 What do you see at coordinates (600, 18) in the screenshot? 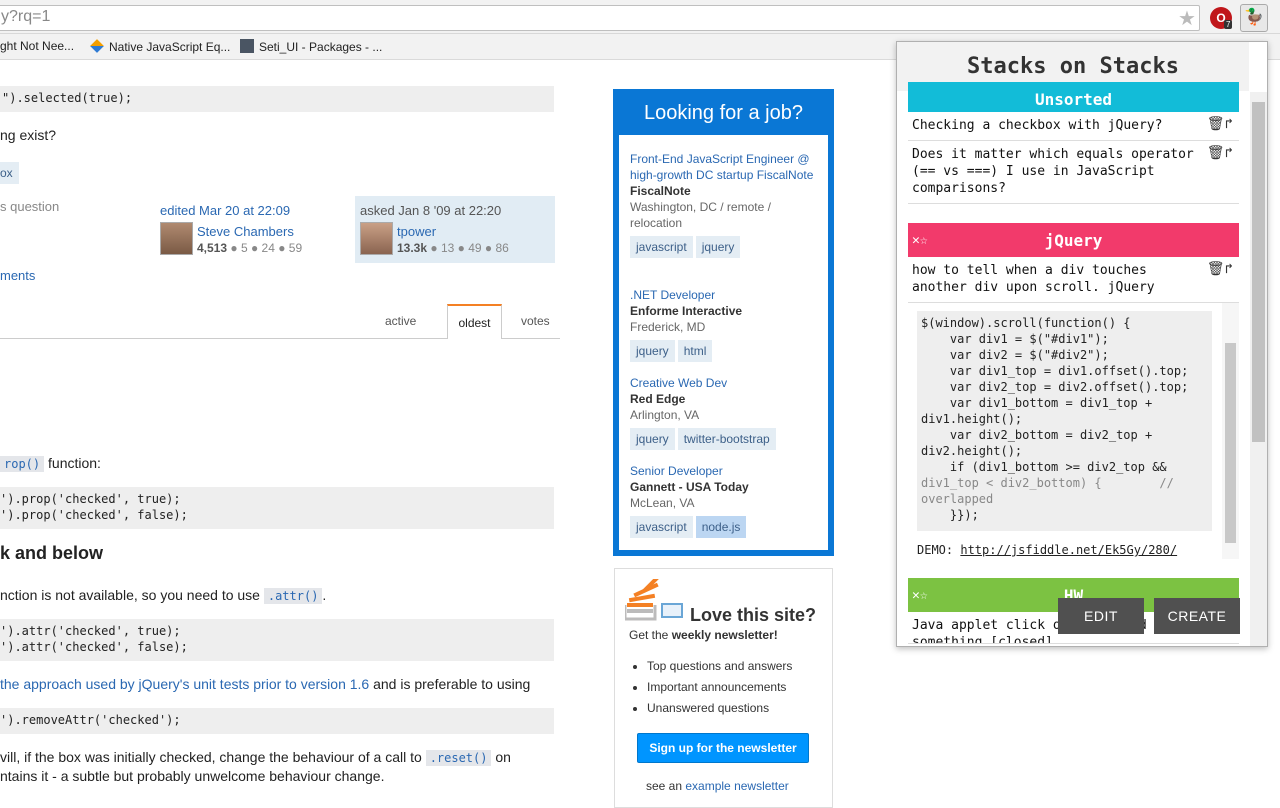
I see `address-bar: y?rq=1` at bounding box center [600, 18].